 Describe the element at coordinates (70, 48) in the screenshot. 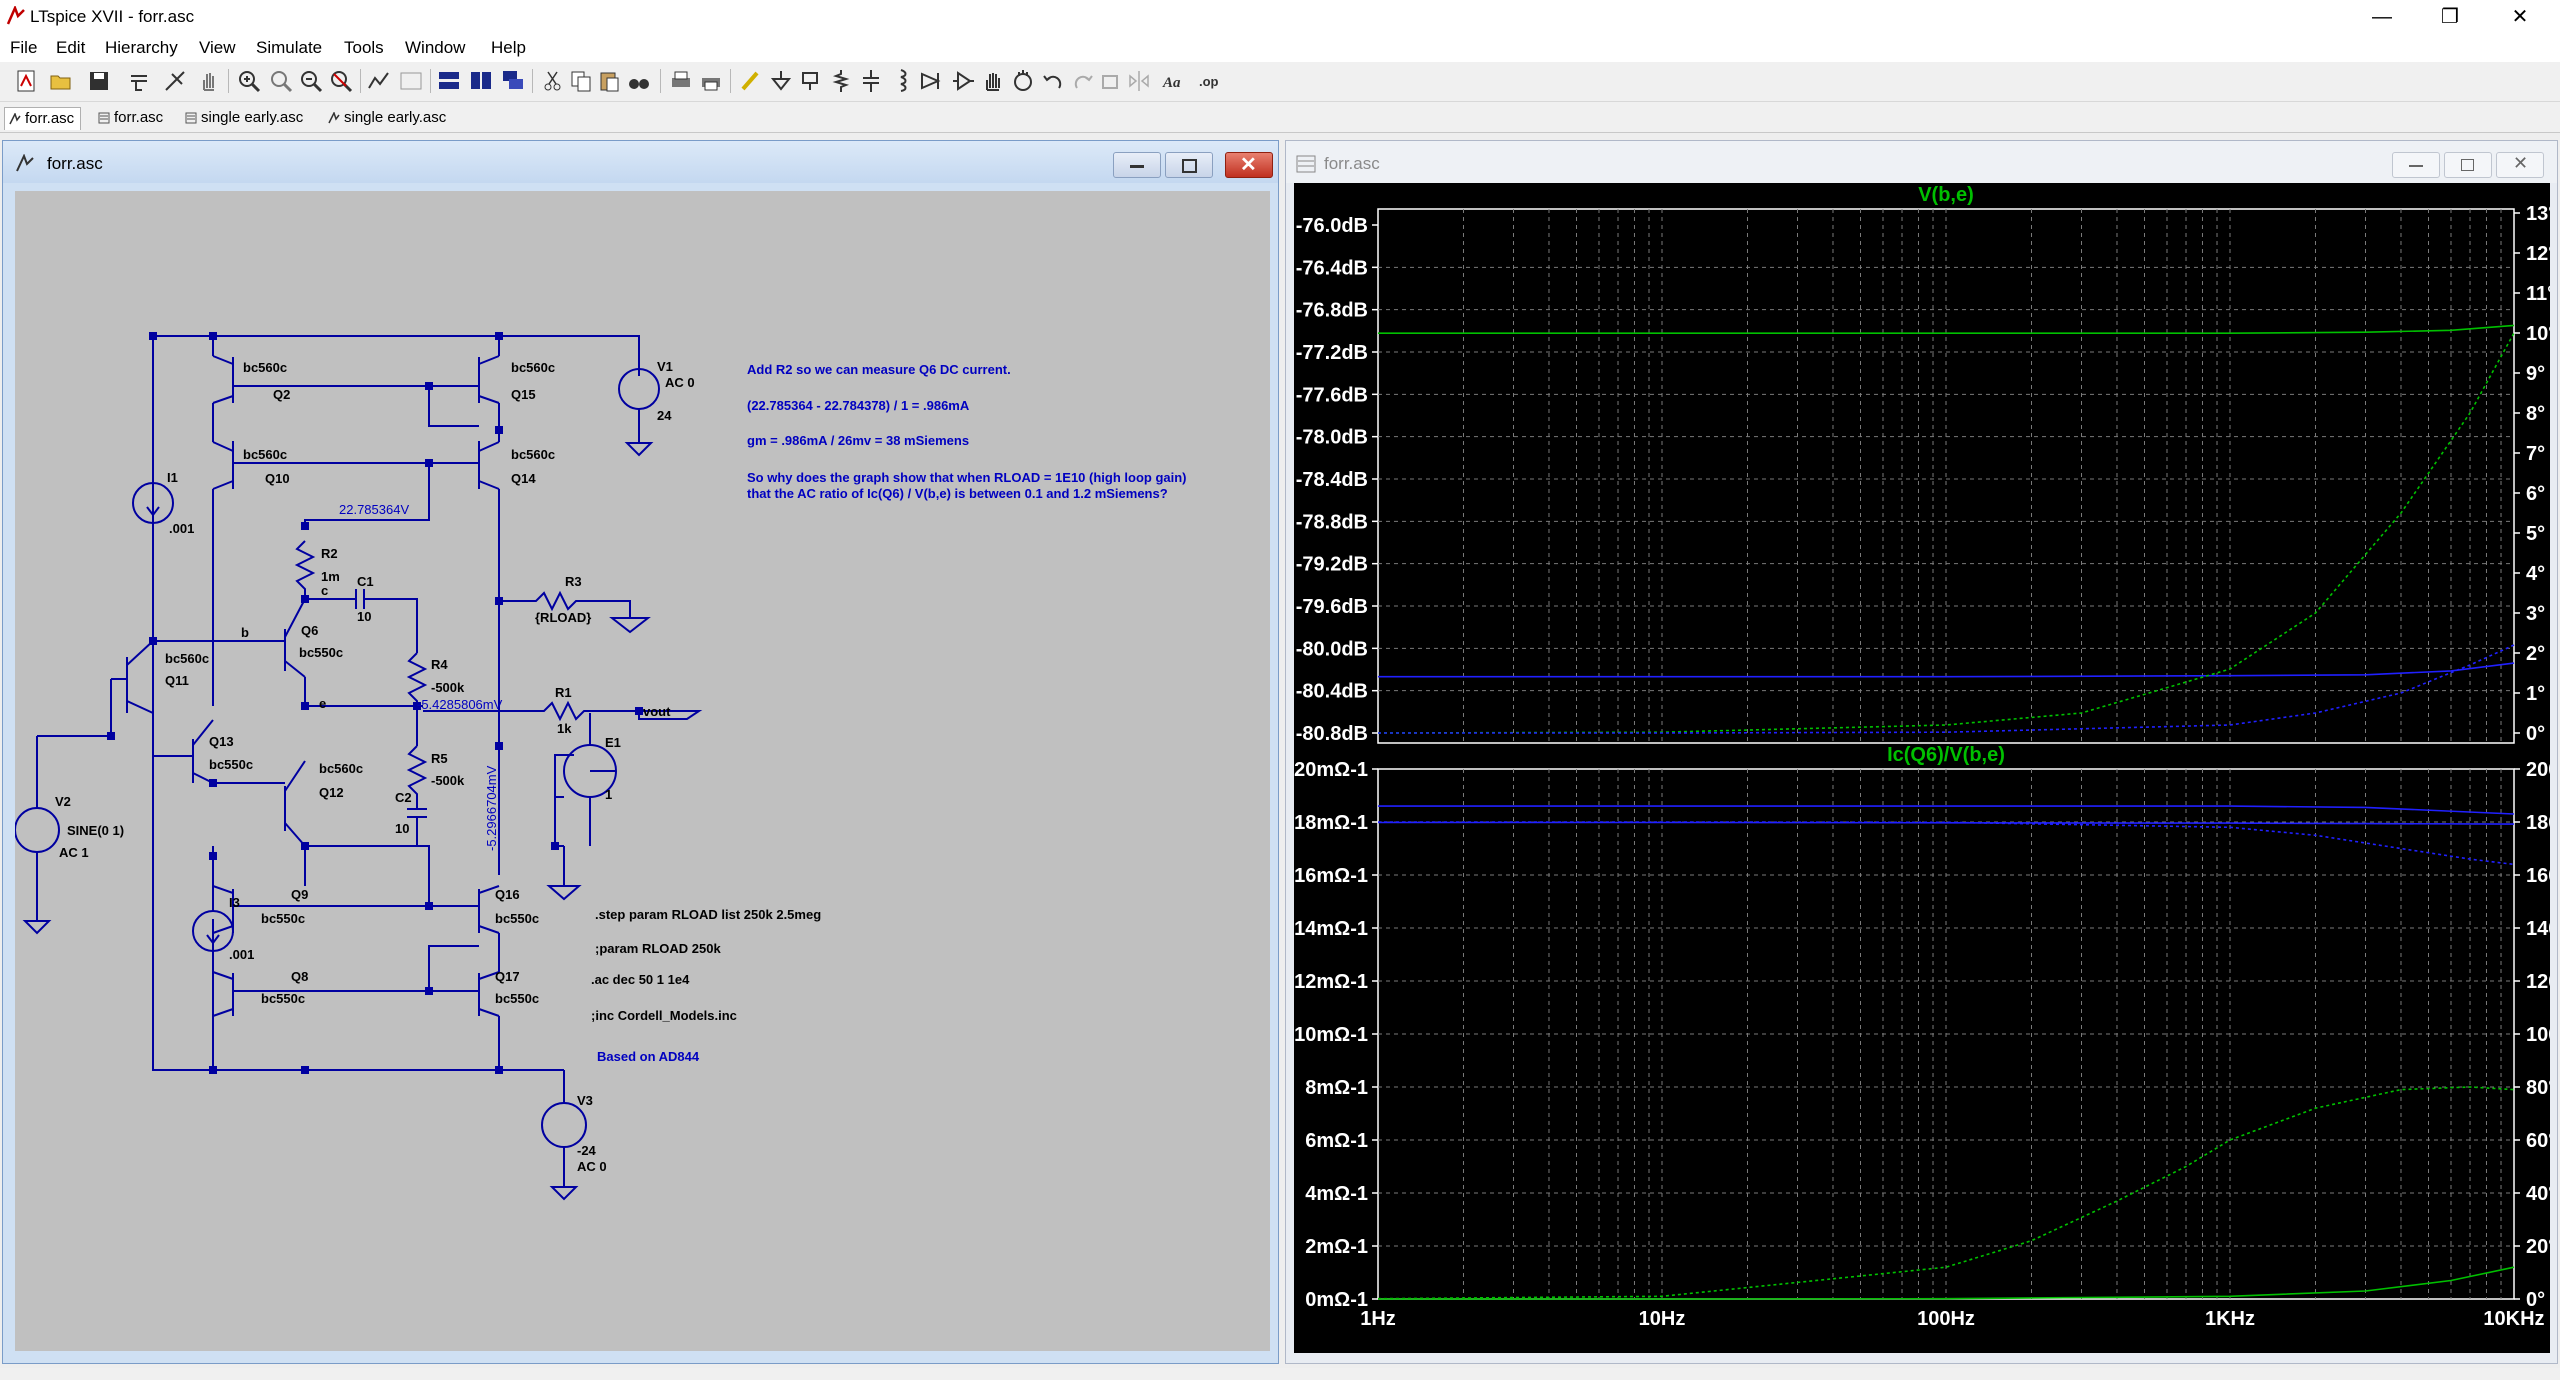

I see `menu-edit: Edit` at that location.